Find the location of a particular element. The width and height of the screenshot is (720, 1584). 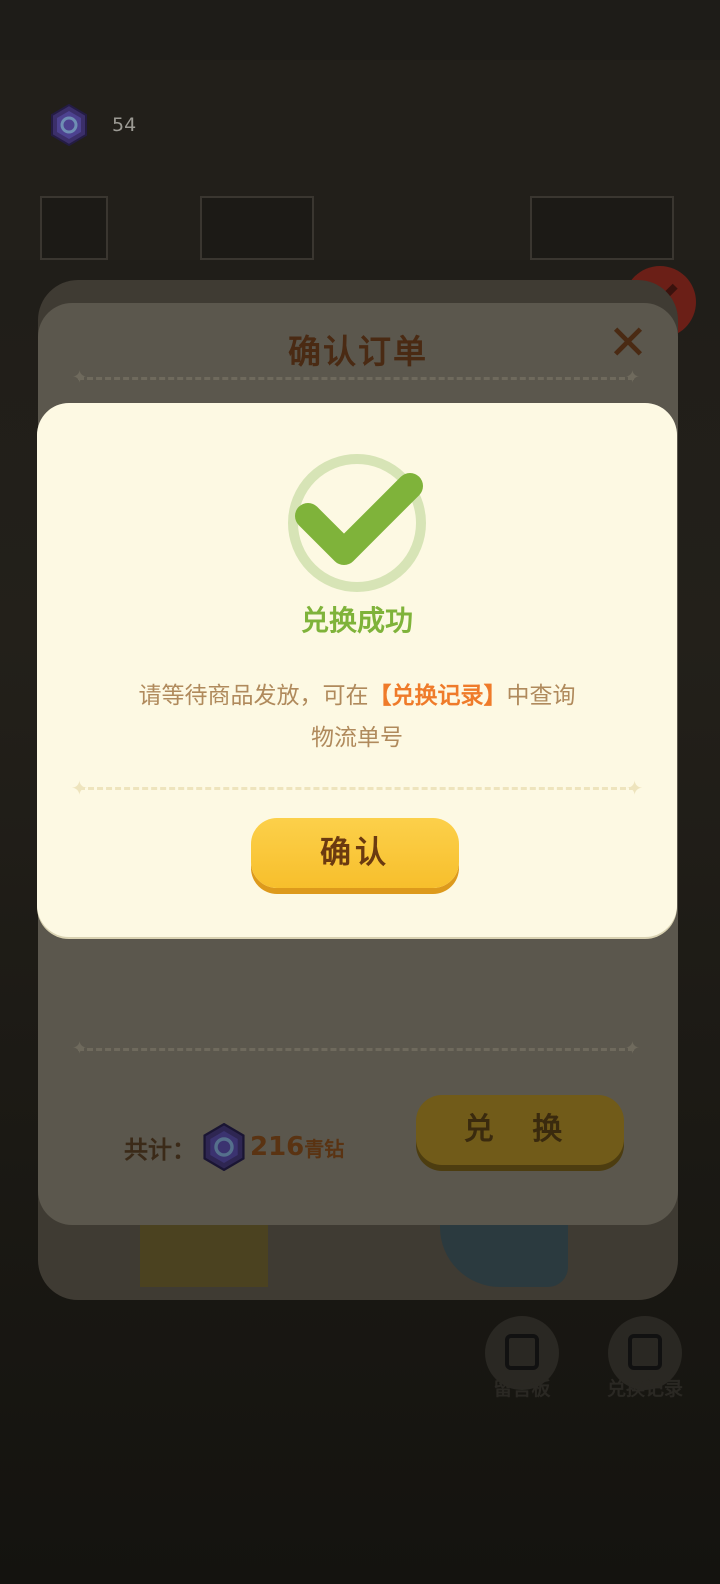

gem-count: 54 is located at coordinates (124, 125).